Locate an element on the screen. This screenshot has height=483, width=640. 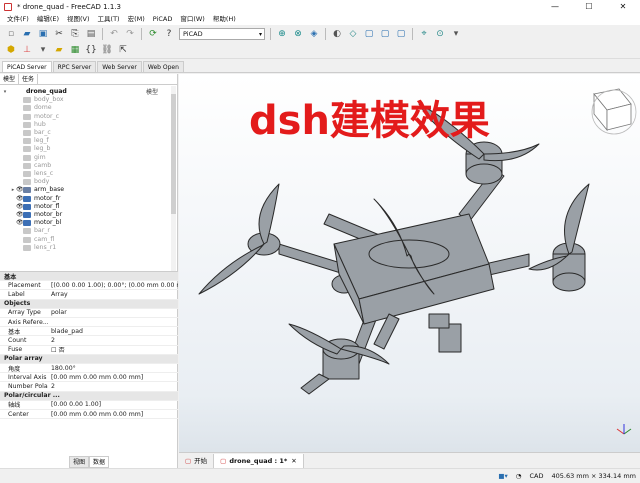
property-group: 基本 is located at coordinates (89, 277).